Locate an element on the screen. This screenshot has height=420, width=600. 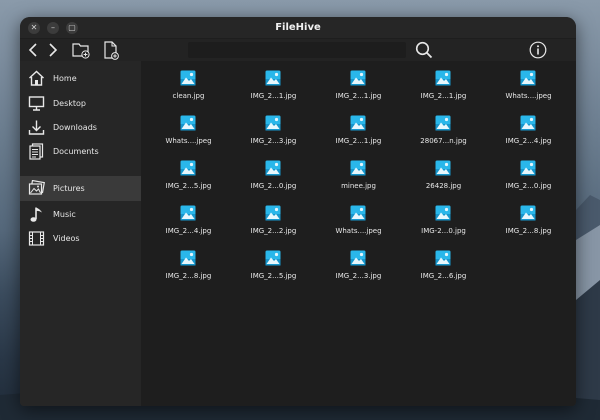
file-item: clean.jpg is located at coordinates (188, 87).